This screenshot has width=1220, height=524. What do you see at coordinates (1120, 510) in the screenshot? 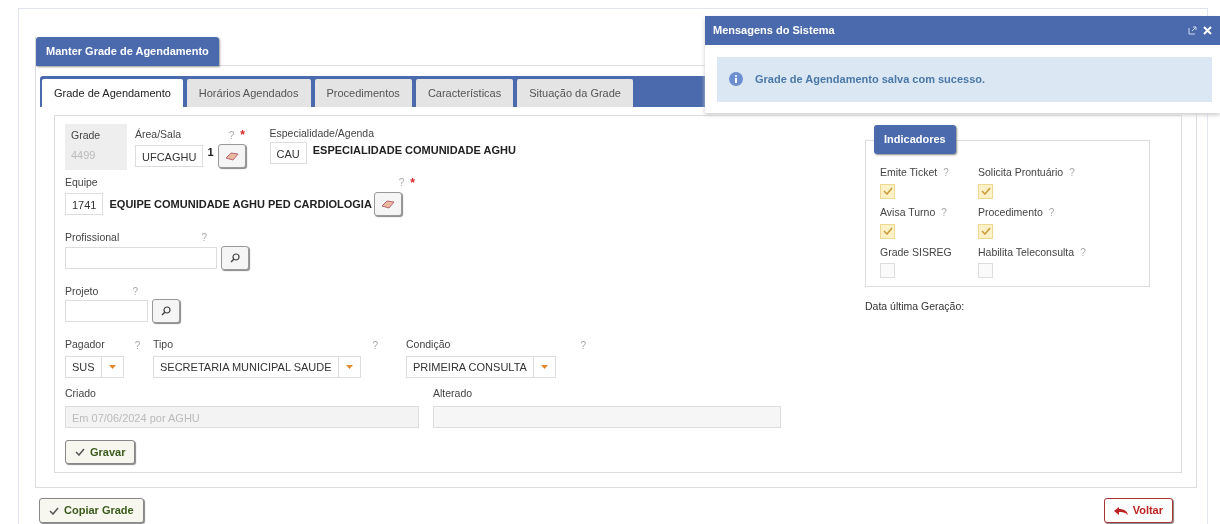
I see `back-arrow-icon` at bounding box center [1120, 510].